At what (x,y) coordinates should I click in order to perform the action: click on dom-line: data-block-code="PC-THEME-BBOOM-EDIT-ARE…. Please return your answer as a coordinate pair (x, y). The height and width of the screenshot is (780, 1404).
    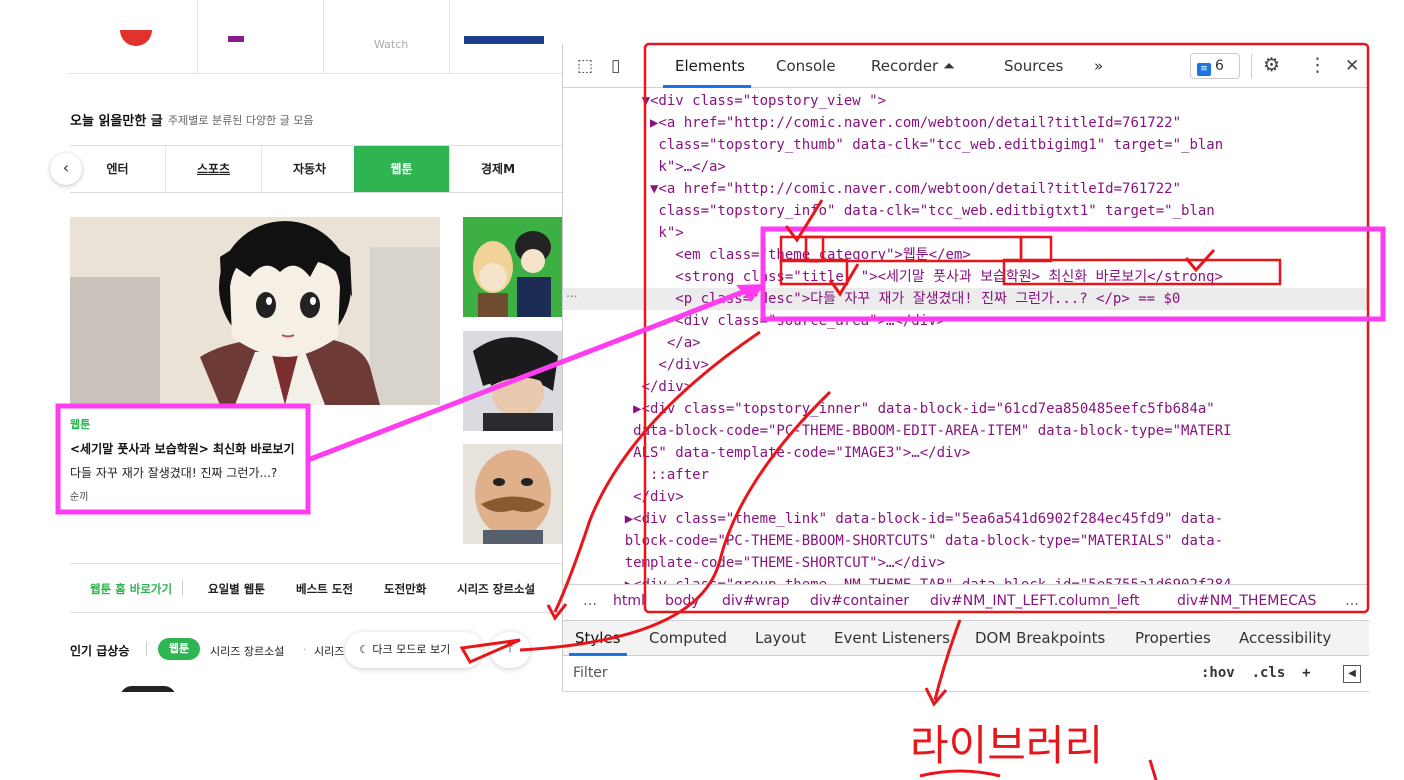
    Looking at the image, I should click on (911, 431).